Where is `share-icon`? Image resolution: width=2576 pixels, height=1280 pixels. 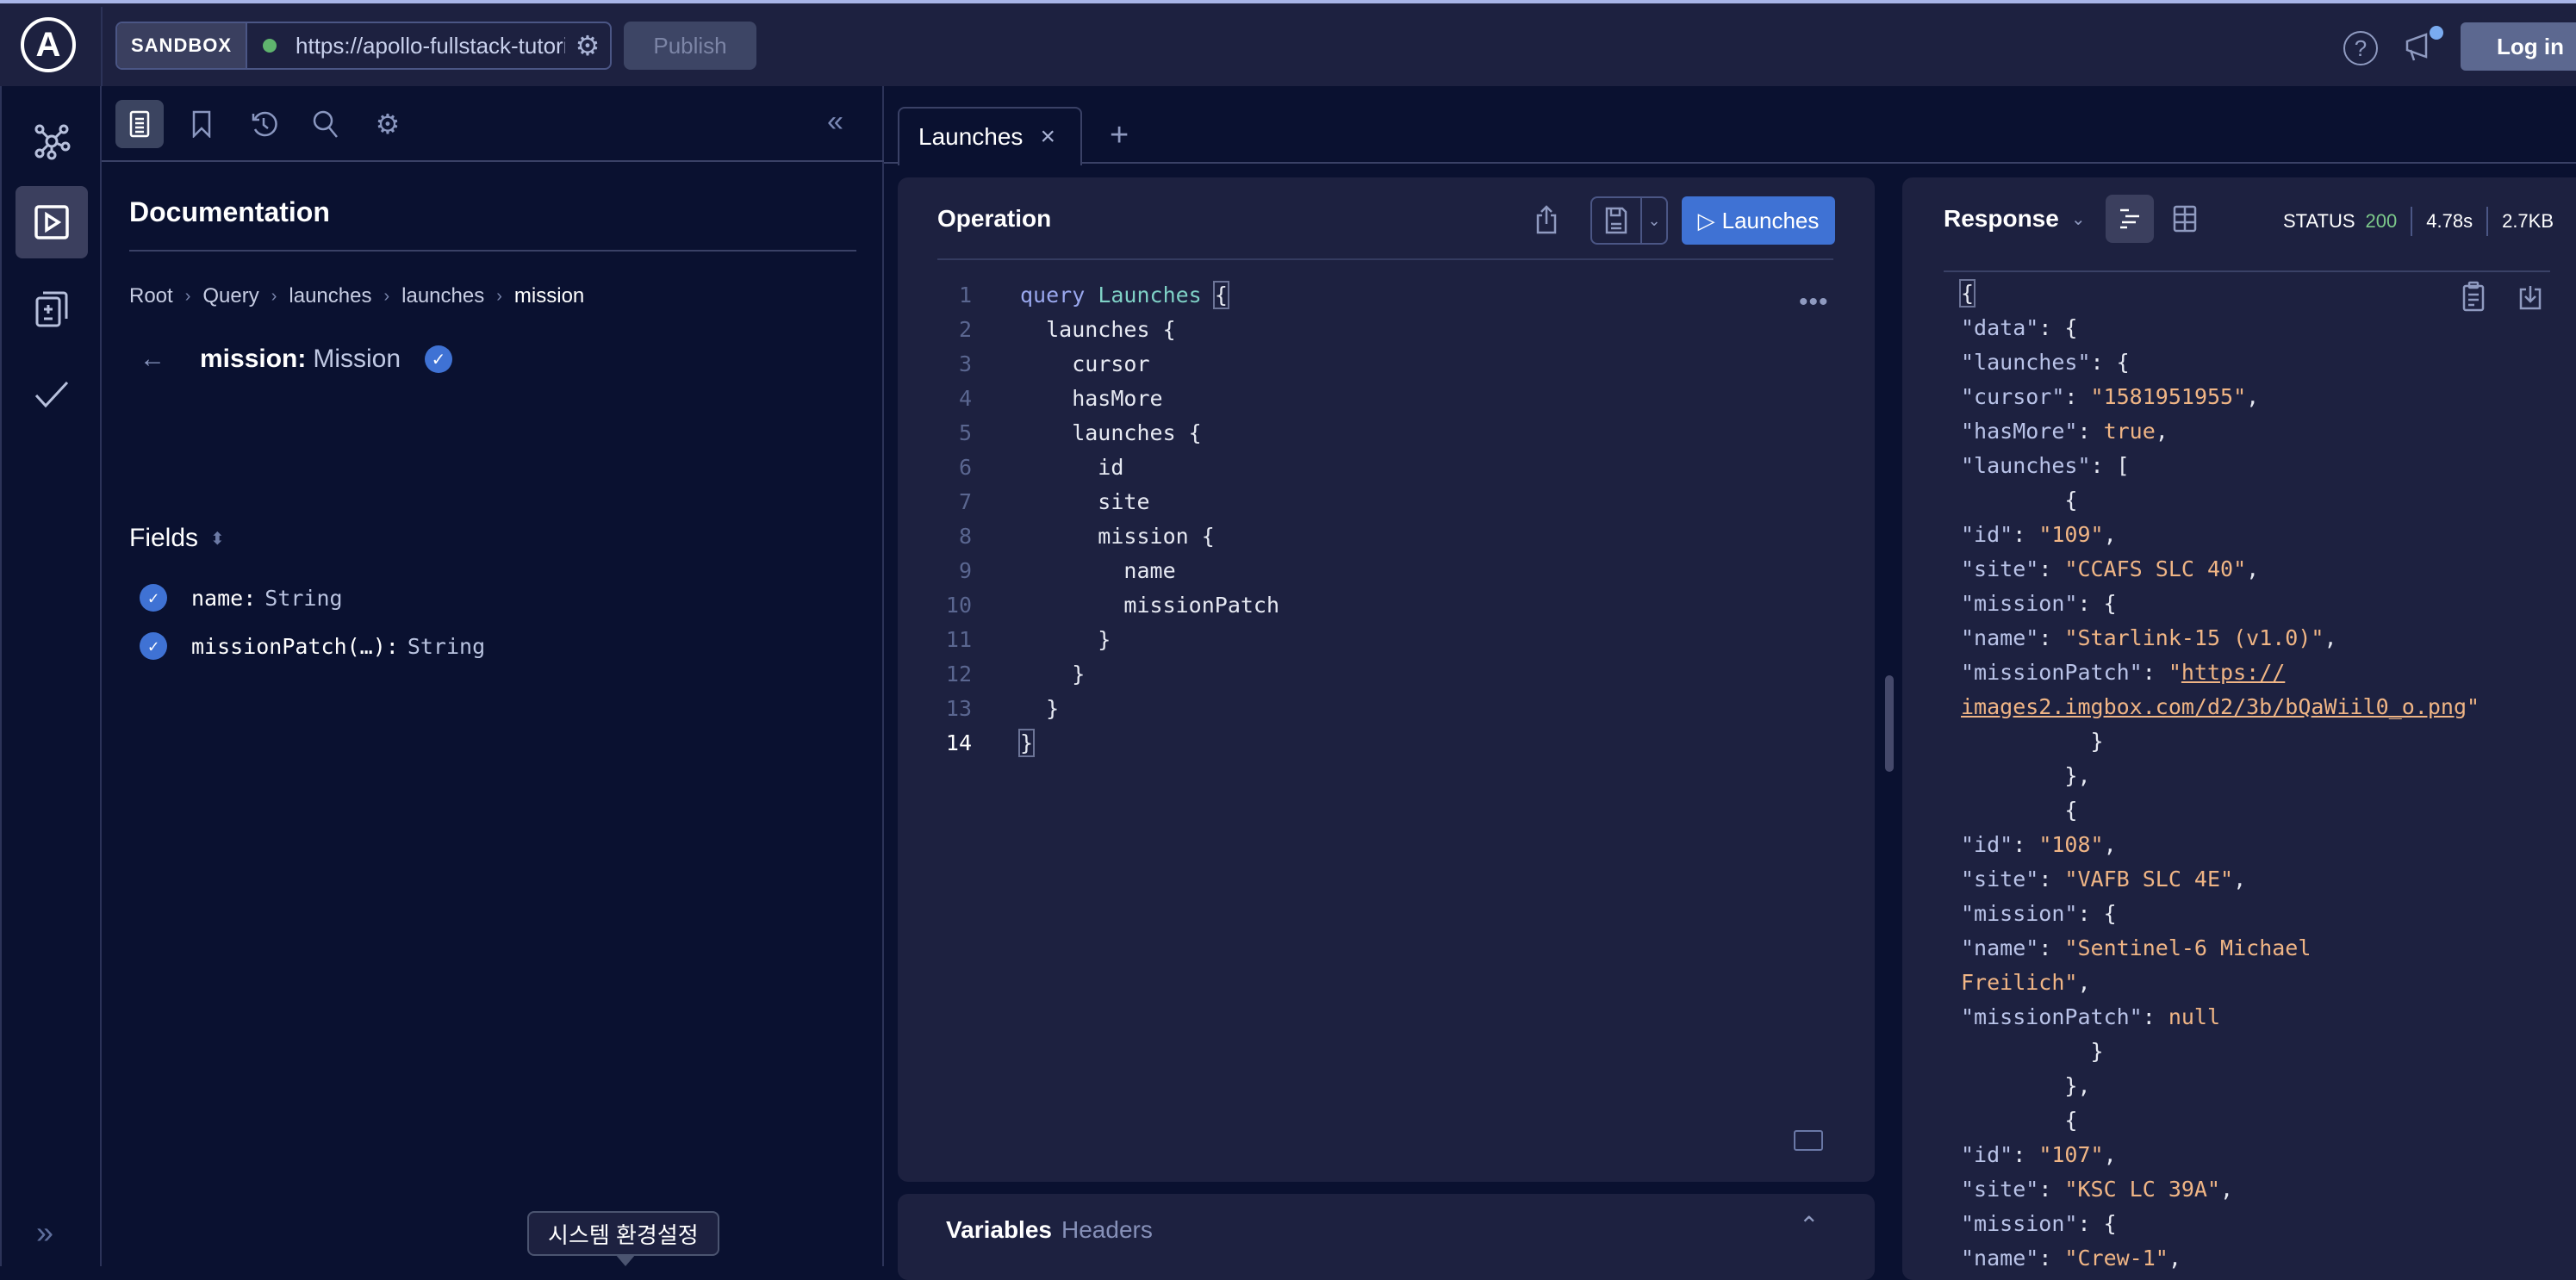 share-icon is located at coordinates (1547, 223).